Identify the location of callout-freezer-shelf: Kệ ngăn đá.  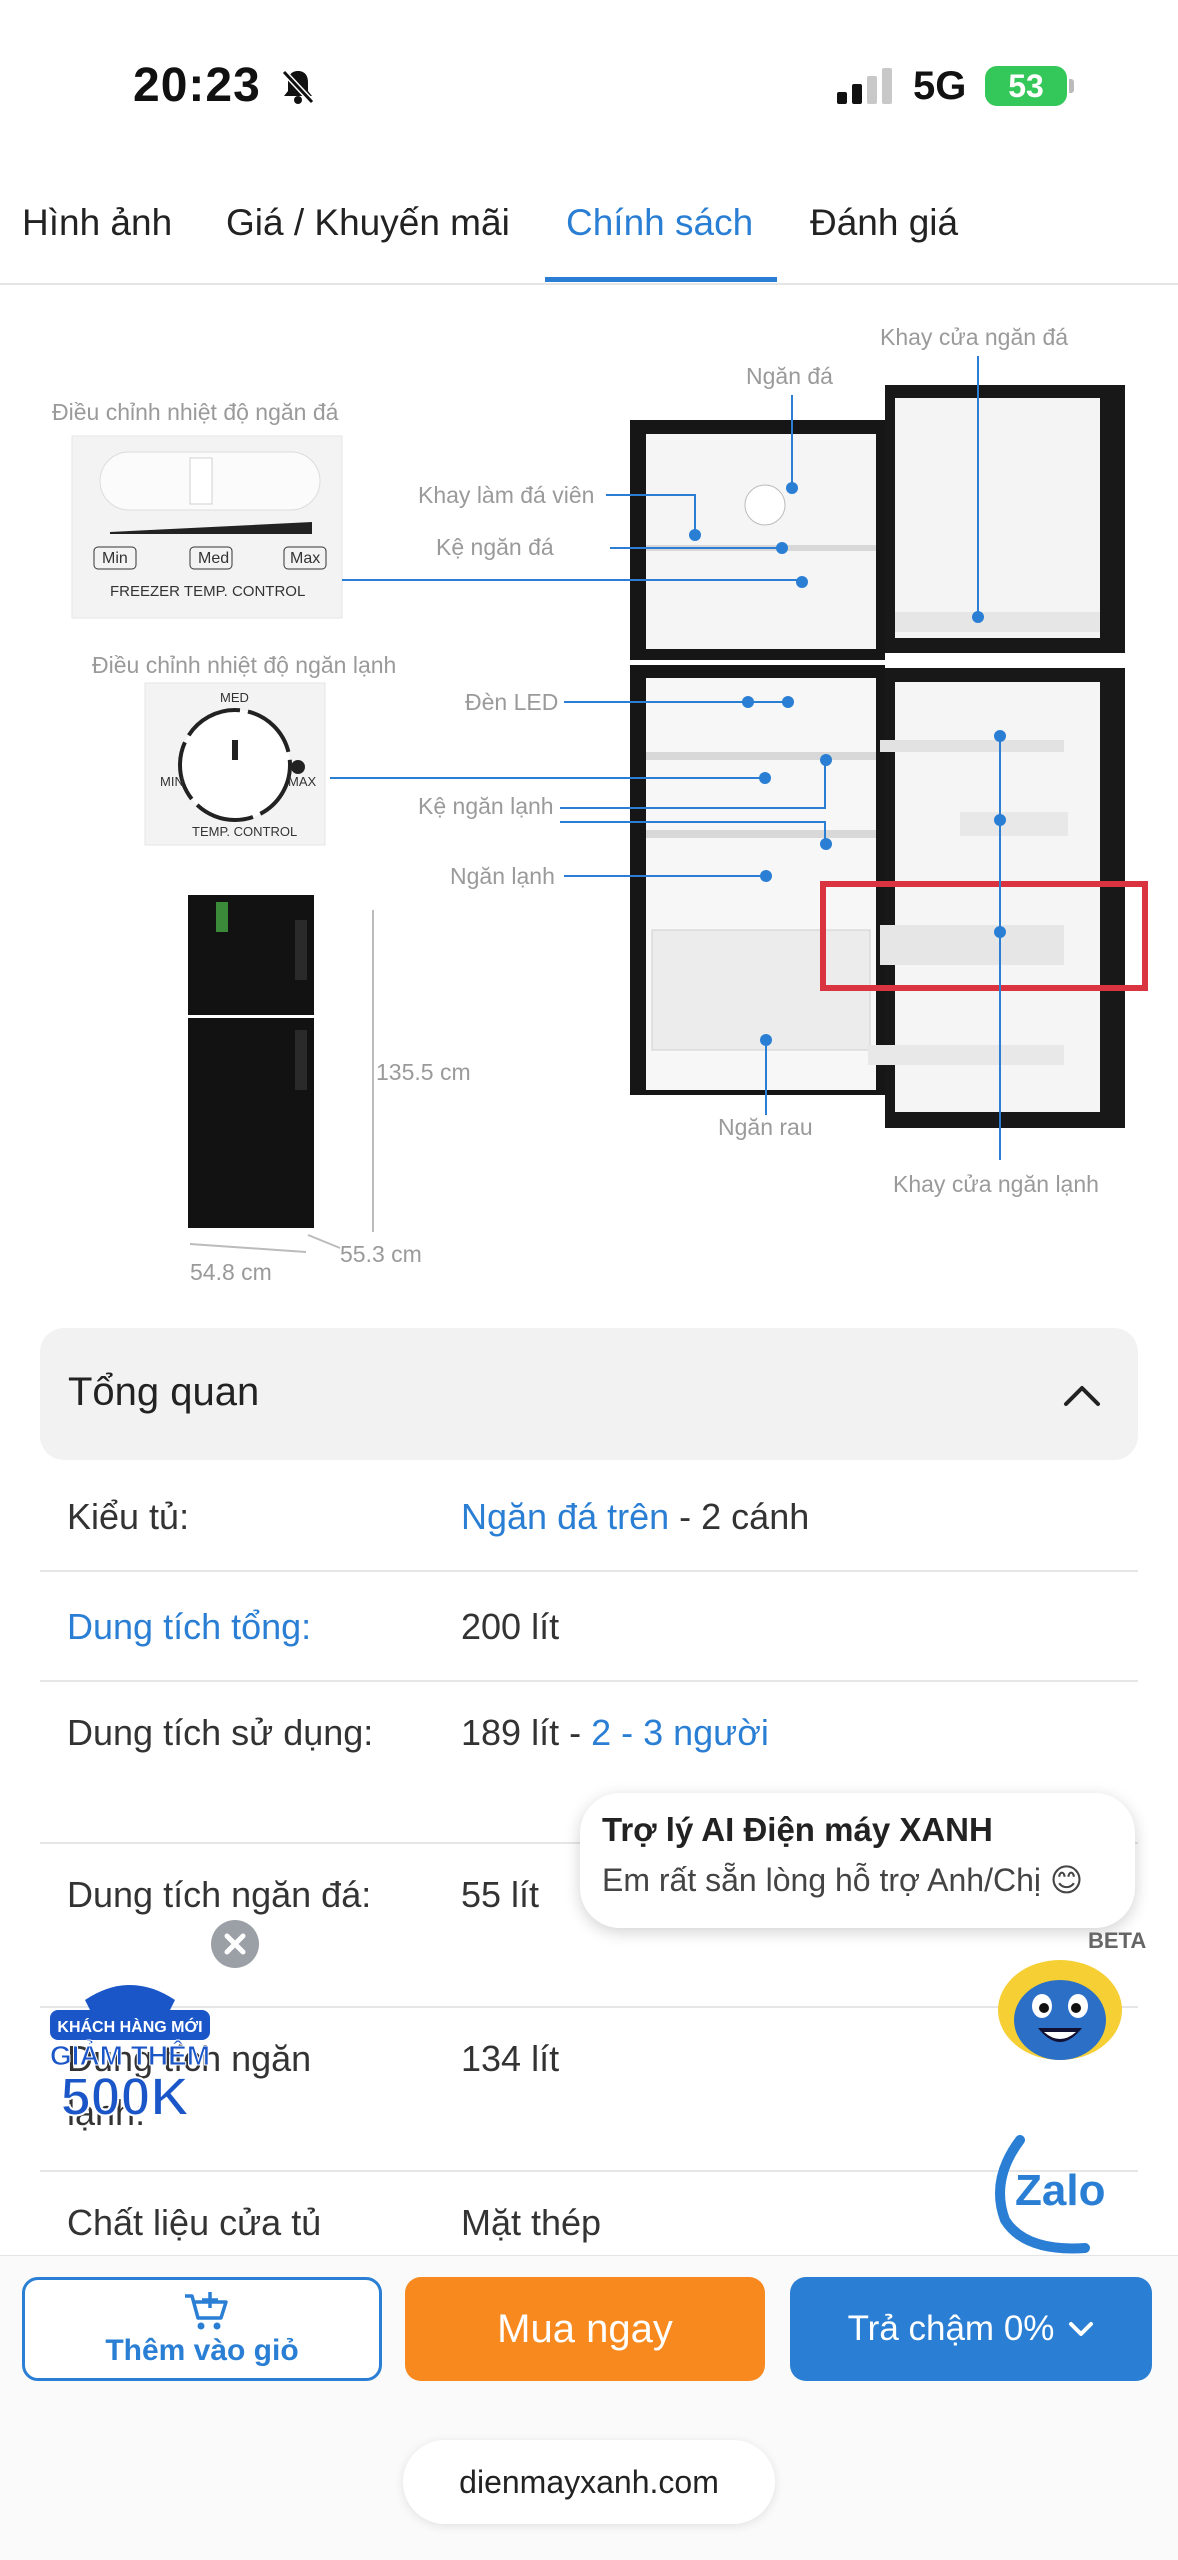
(495, 547).